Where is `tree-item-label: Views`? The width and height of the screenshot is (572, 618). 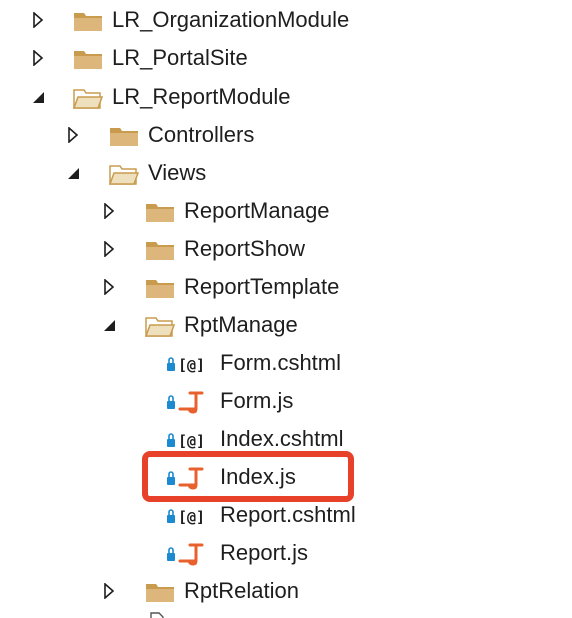 tree-item-label: Views is located at coordinates (177, 172).